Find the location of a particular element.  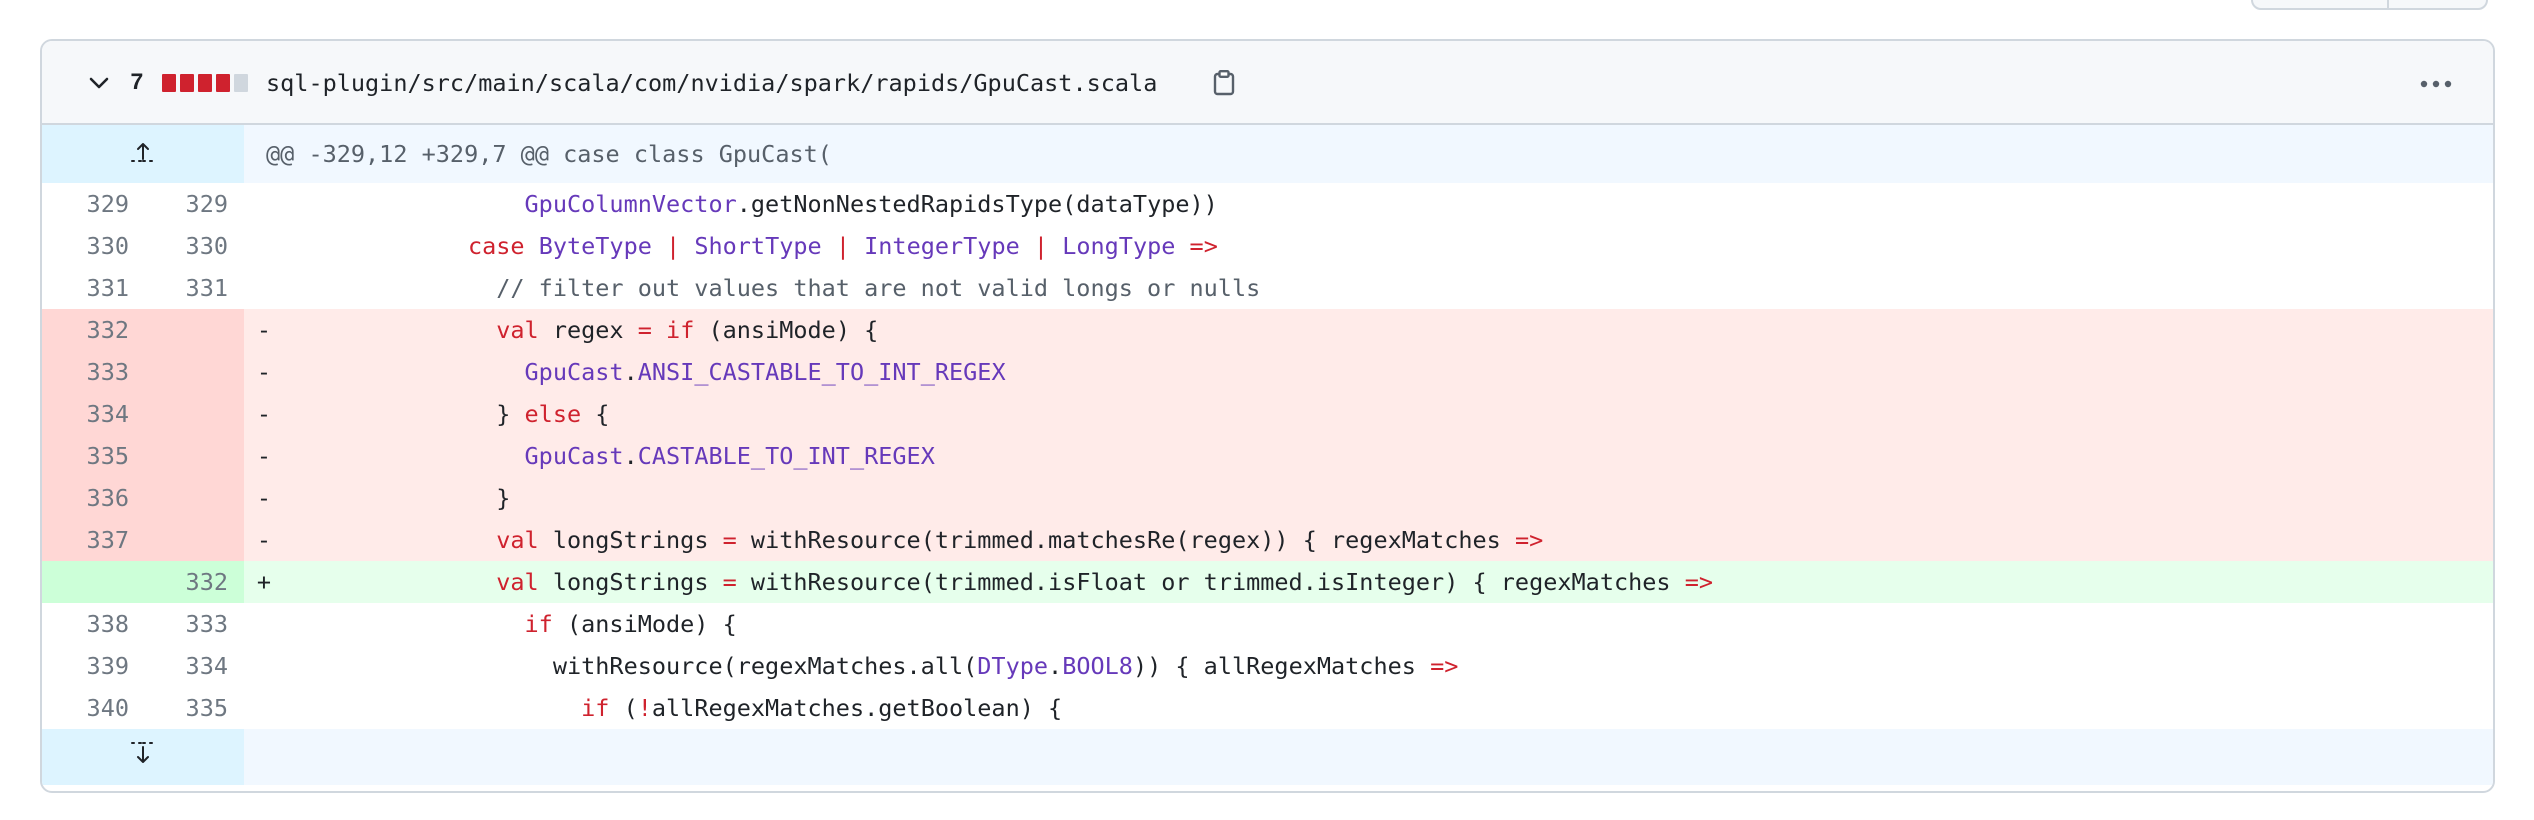

code-token: BOOL8 is located at coordinates (1097, 666).